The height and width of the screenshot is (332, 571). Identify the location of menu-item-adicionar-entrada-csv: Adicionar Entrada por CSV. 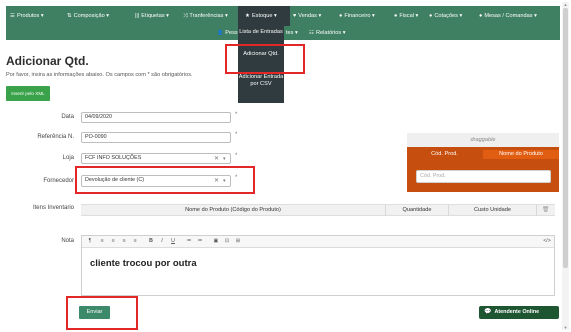
(261, 81).